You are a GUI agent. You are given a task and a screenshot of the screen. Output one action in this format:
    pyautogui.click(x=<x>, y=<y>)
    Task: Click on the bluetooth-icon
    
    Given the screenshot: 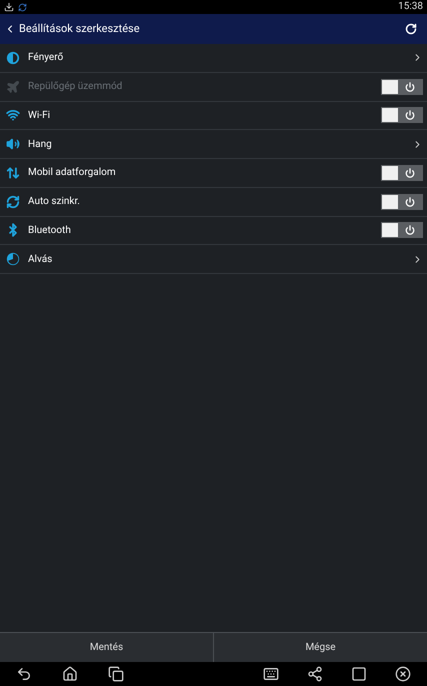 What is the action you would take?
    pyautogui.click(x=13, y=230)
    